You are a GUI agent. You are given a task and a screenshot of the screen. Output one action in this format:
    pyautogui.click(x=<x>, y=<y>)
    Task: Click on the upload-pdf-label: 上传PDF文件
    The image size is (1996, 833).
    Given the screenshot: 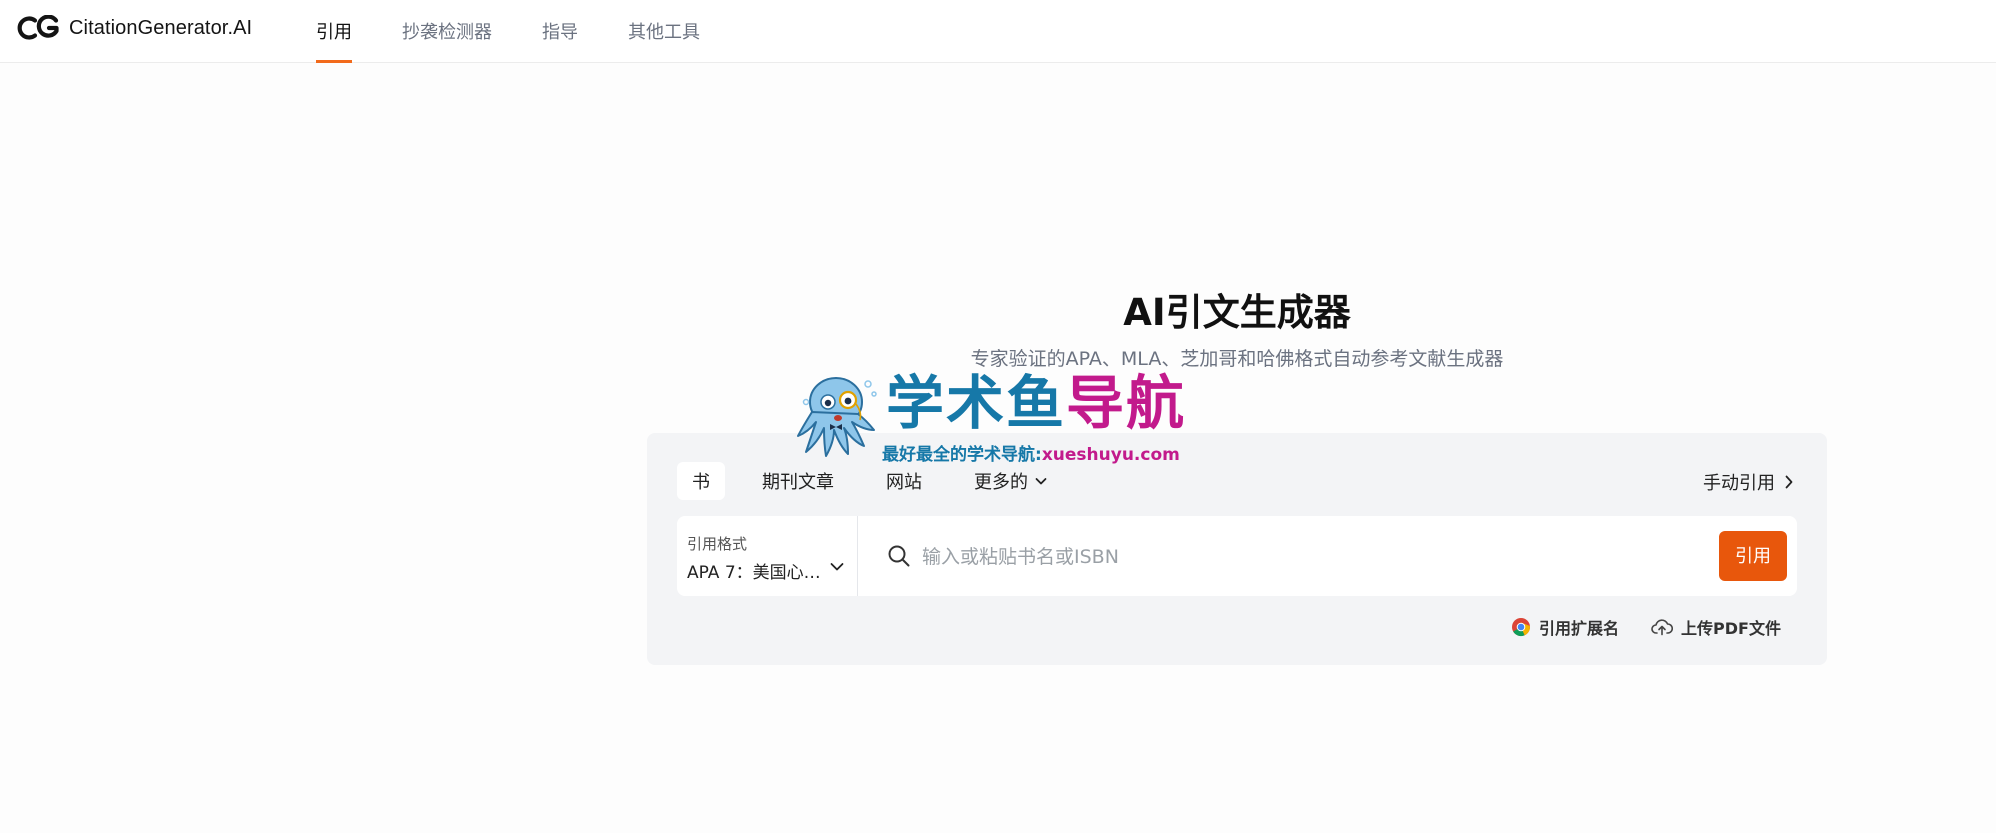 What is the action you would take?
    pyautogui.click(x=1731, y=628)
    